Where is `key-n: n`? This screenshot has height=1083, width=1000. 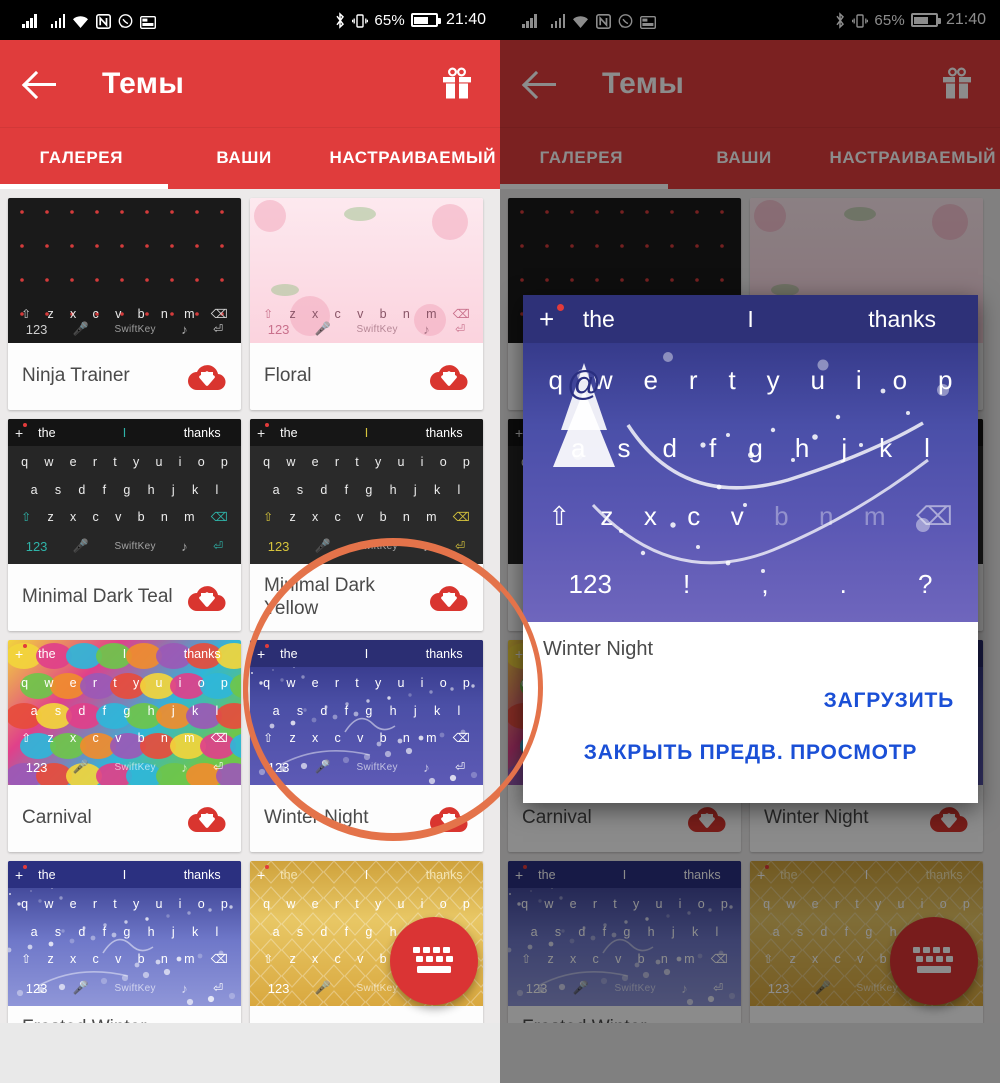
key-n: n is located at coordinates (406, 738).